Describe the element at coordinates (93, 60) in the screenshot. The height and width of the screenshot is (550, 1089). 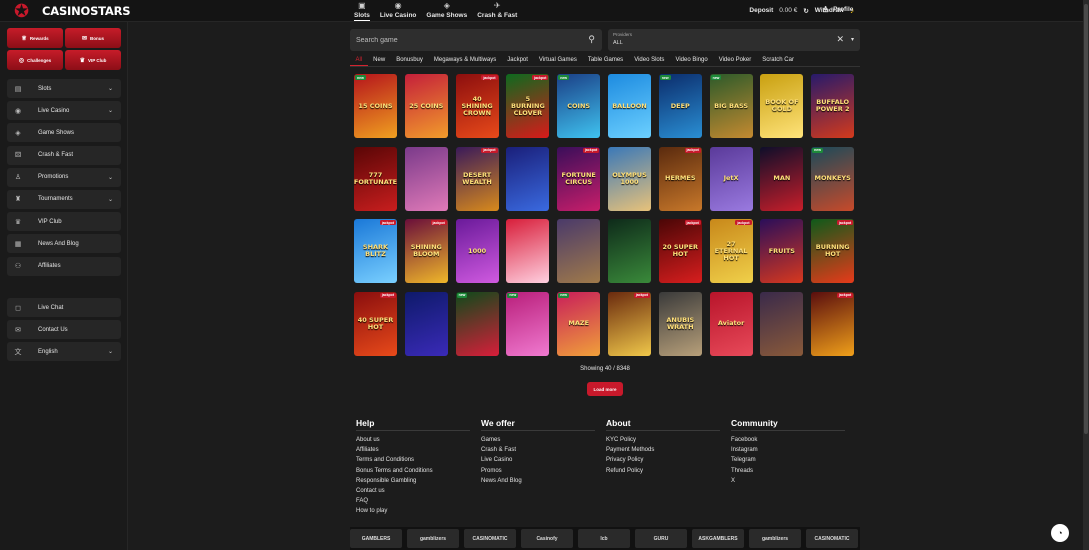
I see `promo-vip-club-button: ♛ VIP Club` at that location.